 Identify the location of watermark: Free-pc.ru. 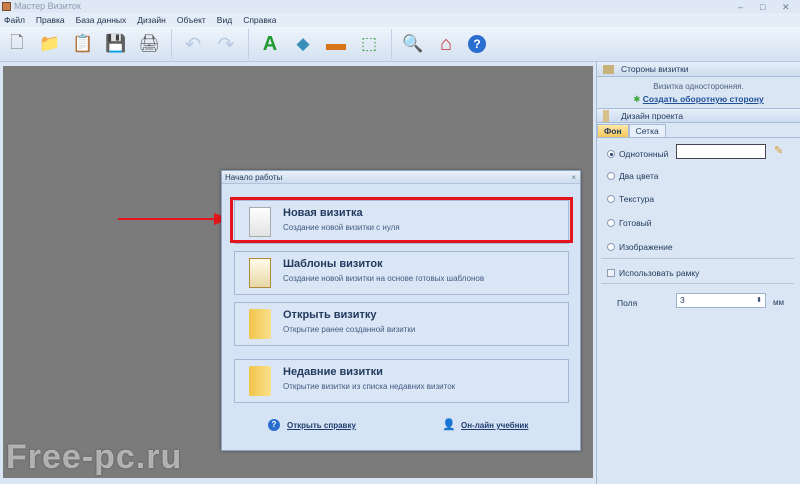
(94, 457).